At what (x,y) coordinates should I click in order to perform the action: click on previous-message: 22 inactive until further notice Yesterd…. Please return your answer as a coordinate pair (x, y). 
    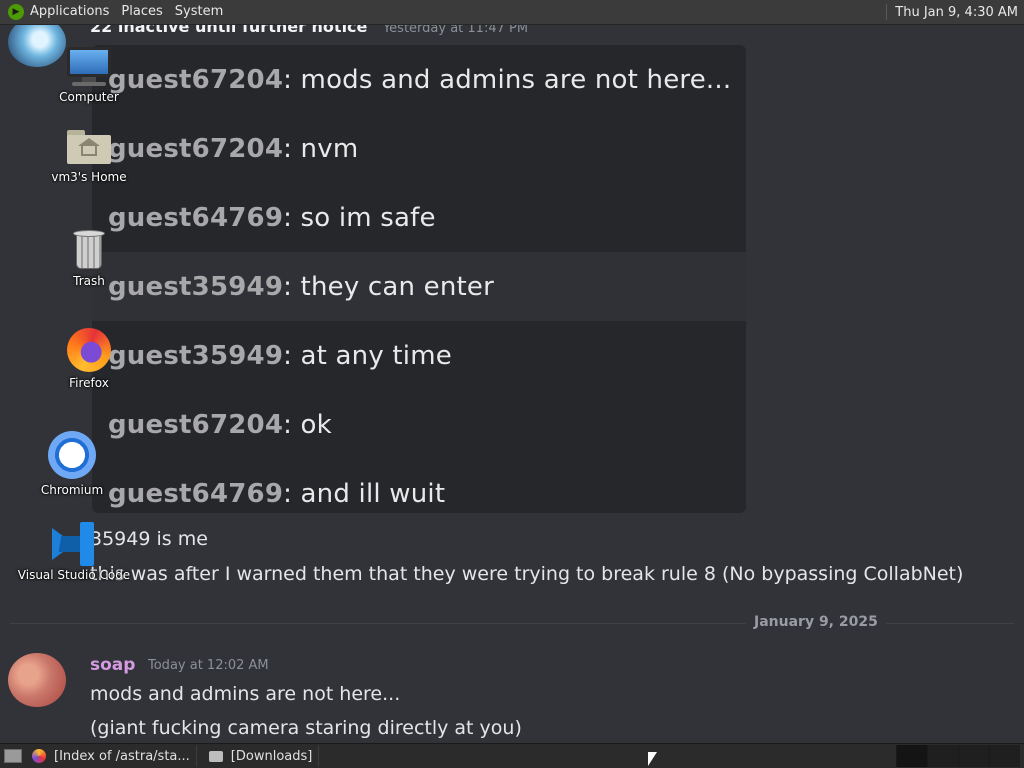
    Looking at the image, I should click on (309, 30).